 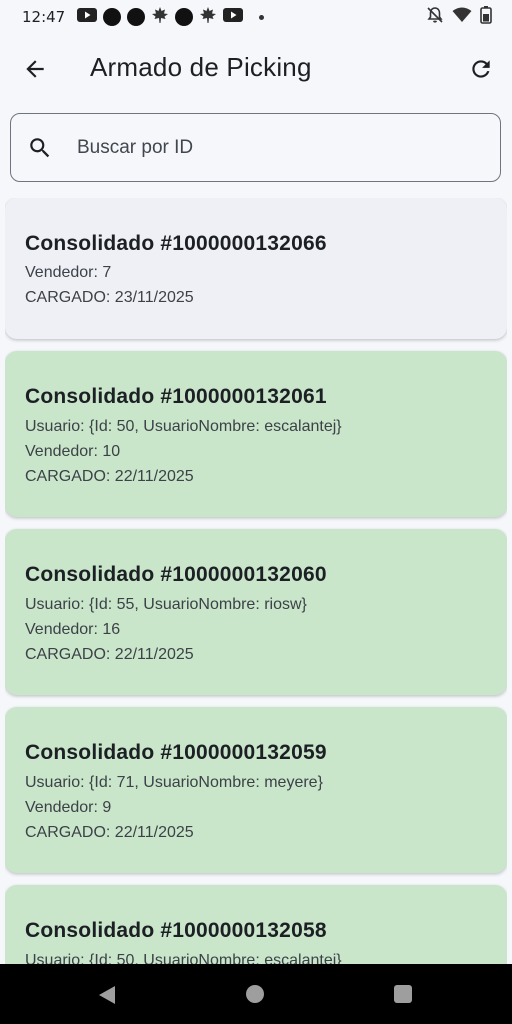 I want to click on system-icons, so click(x=459, y=17).